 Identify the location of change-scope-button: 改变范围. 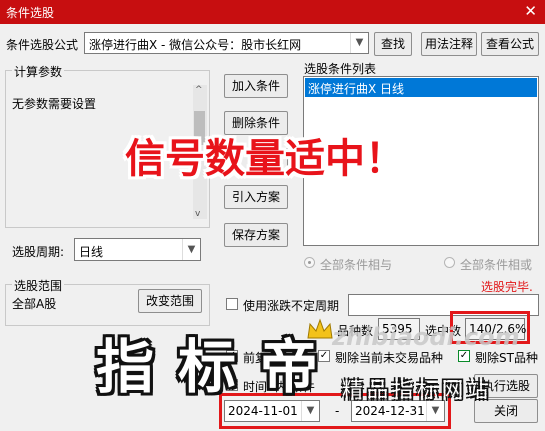
(170, 301).